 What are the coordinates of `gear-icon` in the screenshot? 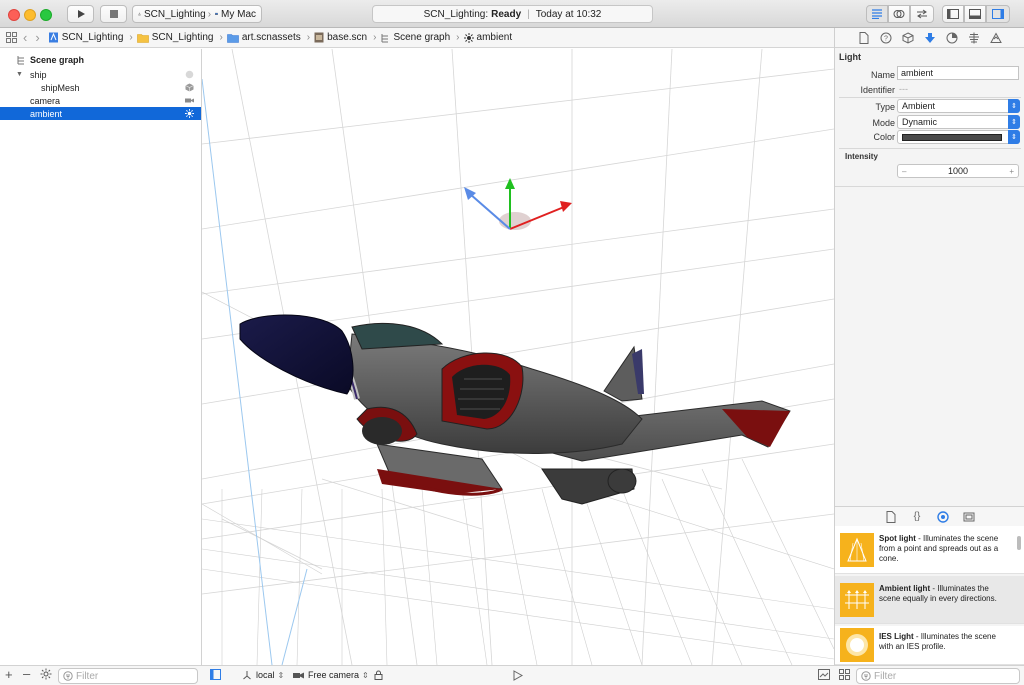 It's located at (46, 675).